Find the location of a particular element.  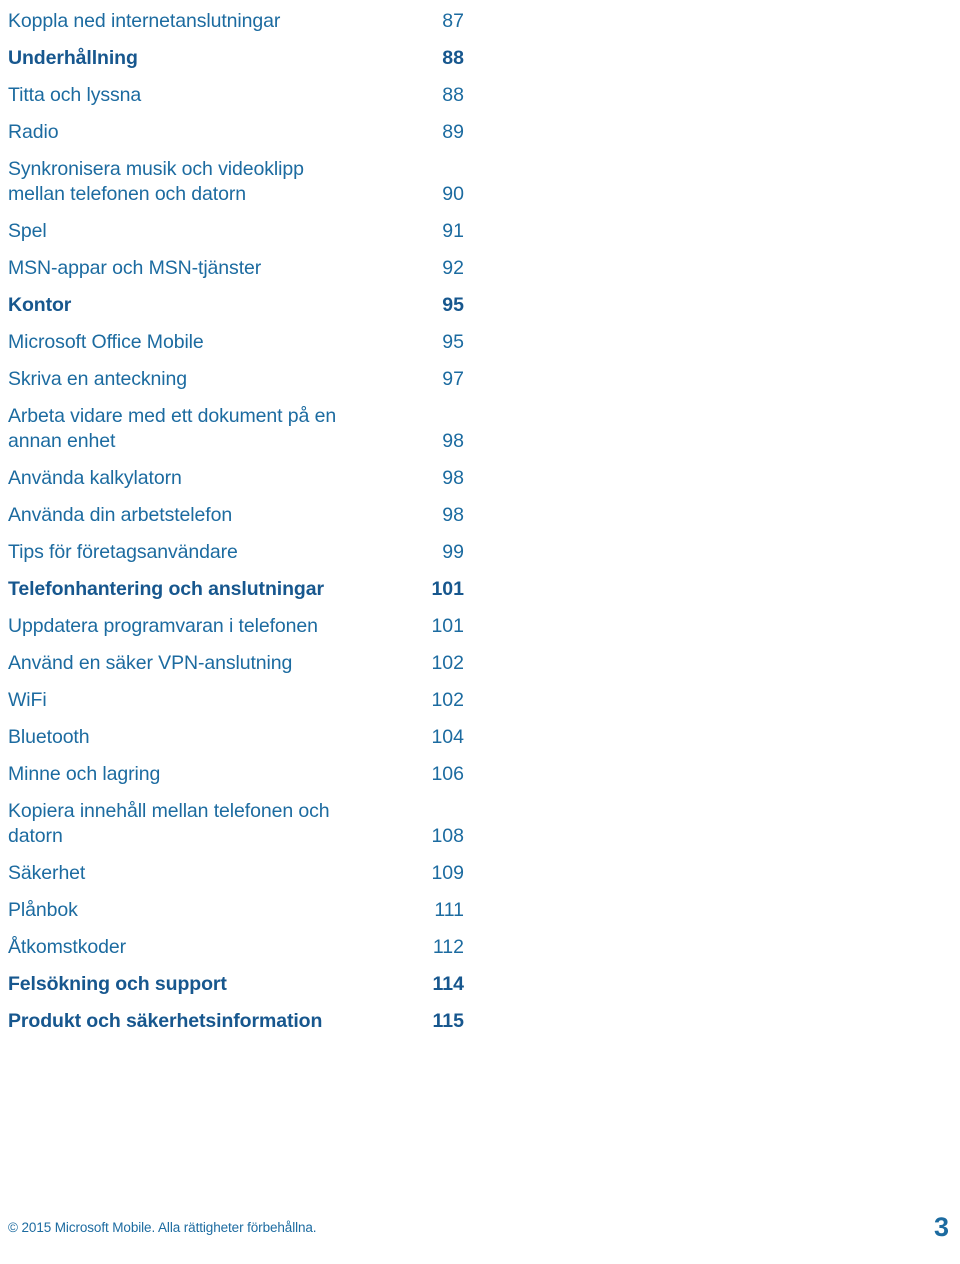

toc-entry-page-number: 92 is located at coordinates (453, 268).